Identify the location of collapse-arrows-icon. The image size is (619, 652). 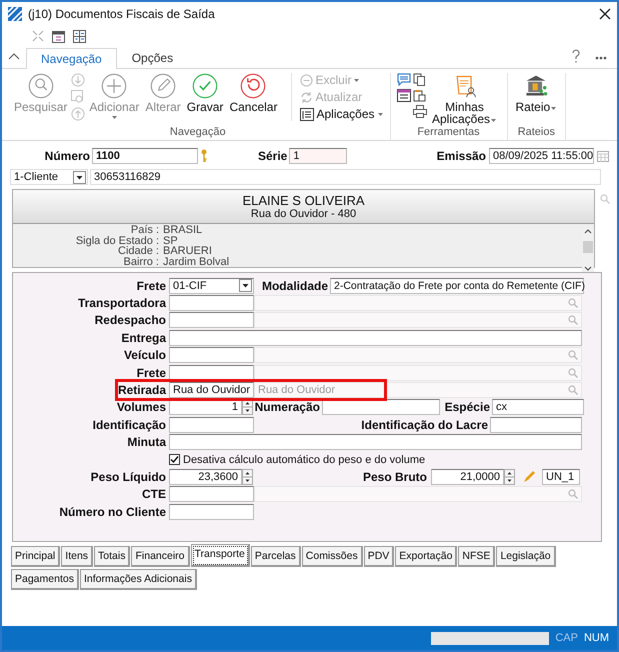
(38, 36).